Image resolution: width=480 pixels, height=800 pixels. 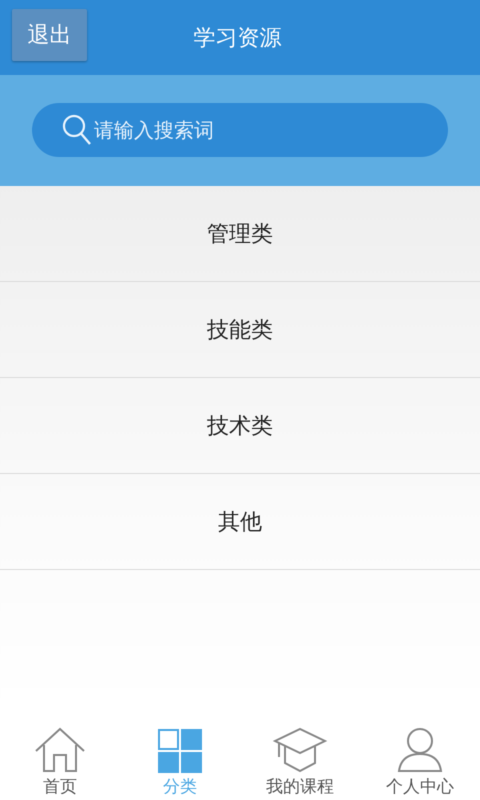 I want to click on category-item: 技术类, so click(x=240, y=426).